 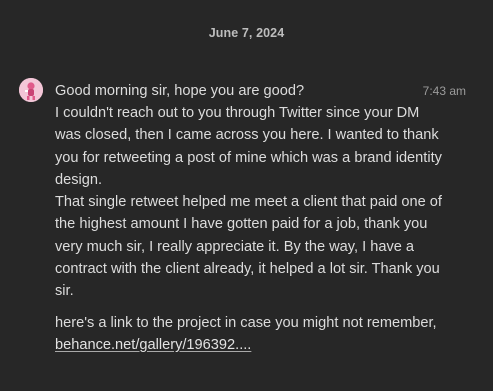 What do you see at coordinates (64, 291) in the screenshot?
I see `message-line: sir.` at bounding box center [64, 291].